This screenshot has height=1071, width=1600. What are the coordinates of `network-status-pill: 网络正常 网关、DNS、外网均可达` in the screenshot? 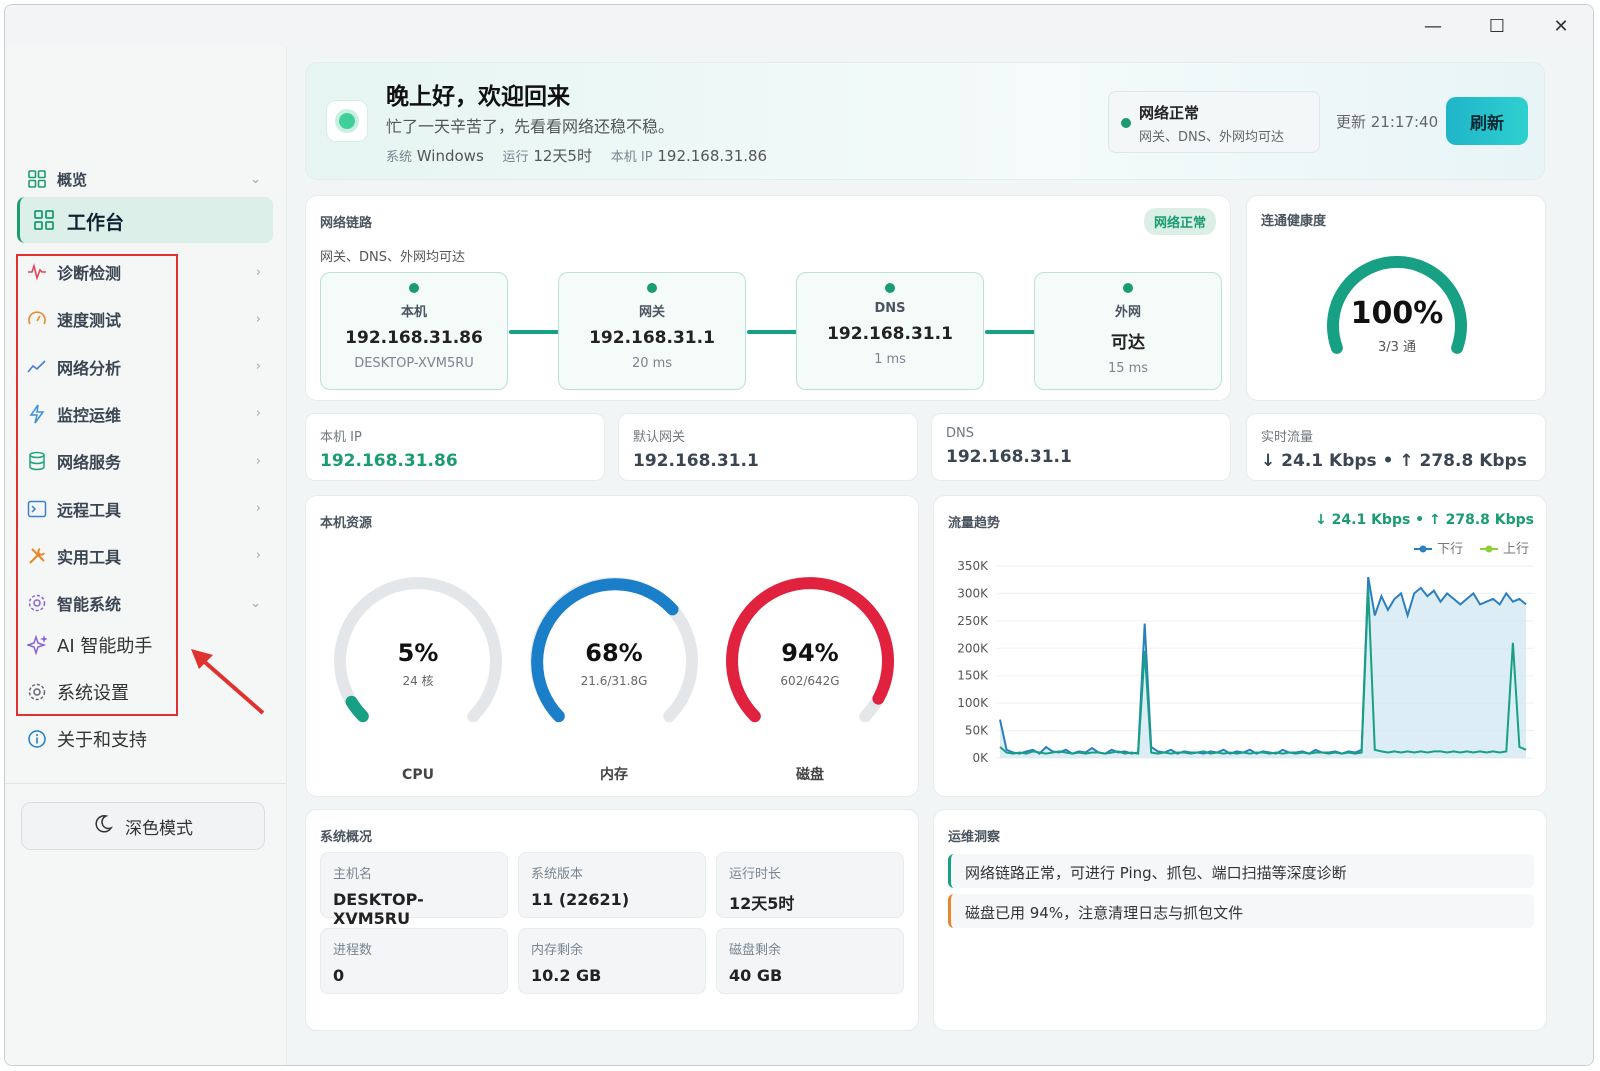 It's located at (1214, 122).